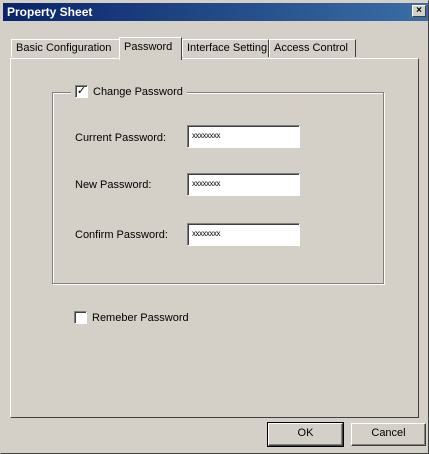 The width and height of the screenshot is (429, 454). I want to click on ok-button-label: OK, so click(305, 433).